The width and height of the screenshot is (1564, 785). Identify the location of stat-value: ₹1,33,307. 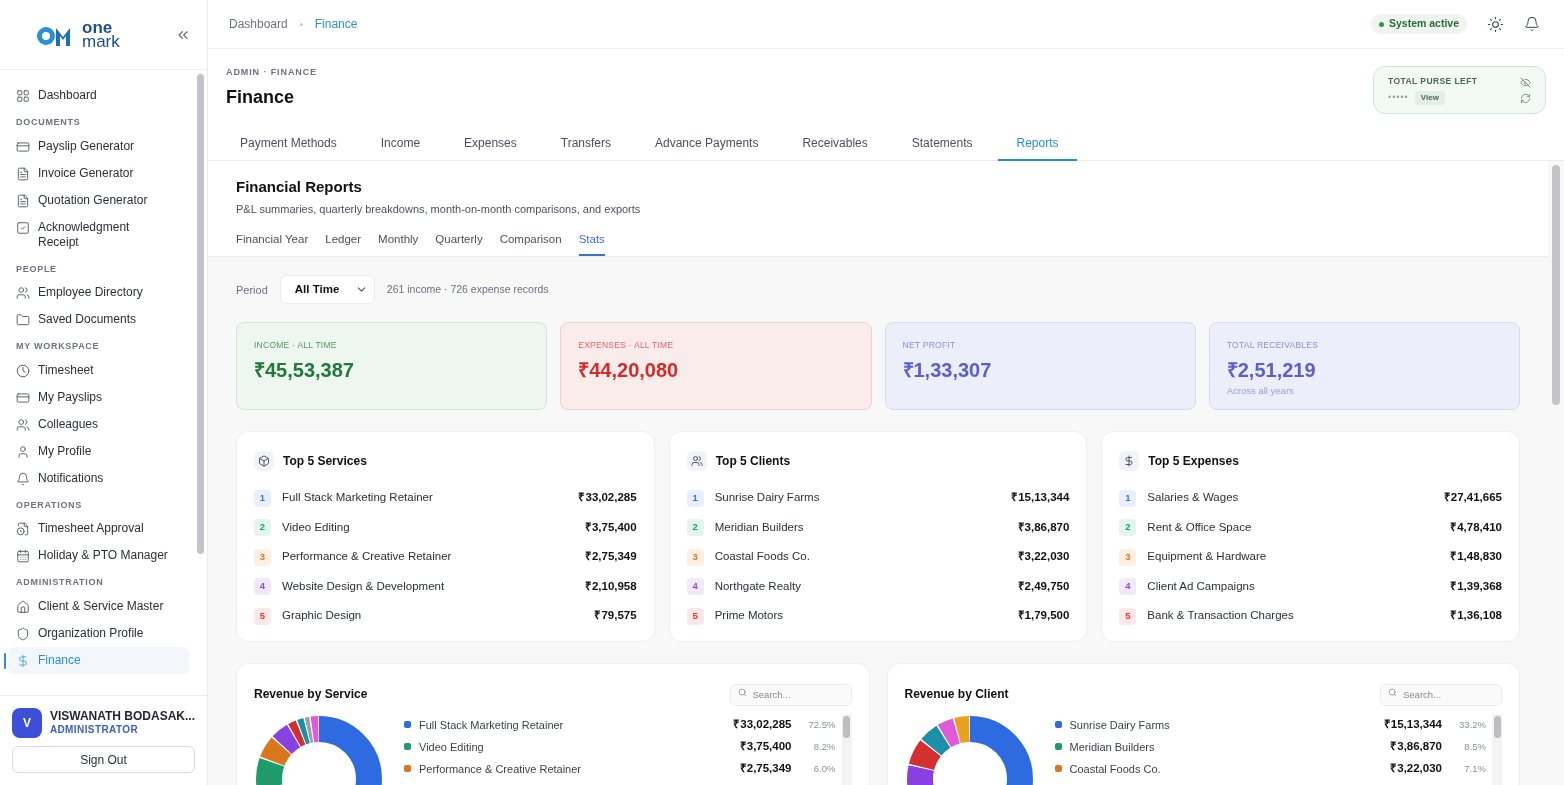
(947, 370).